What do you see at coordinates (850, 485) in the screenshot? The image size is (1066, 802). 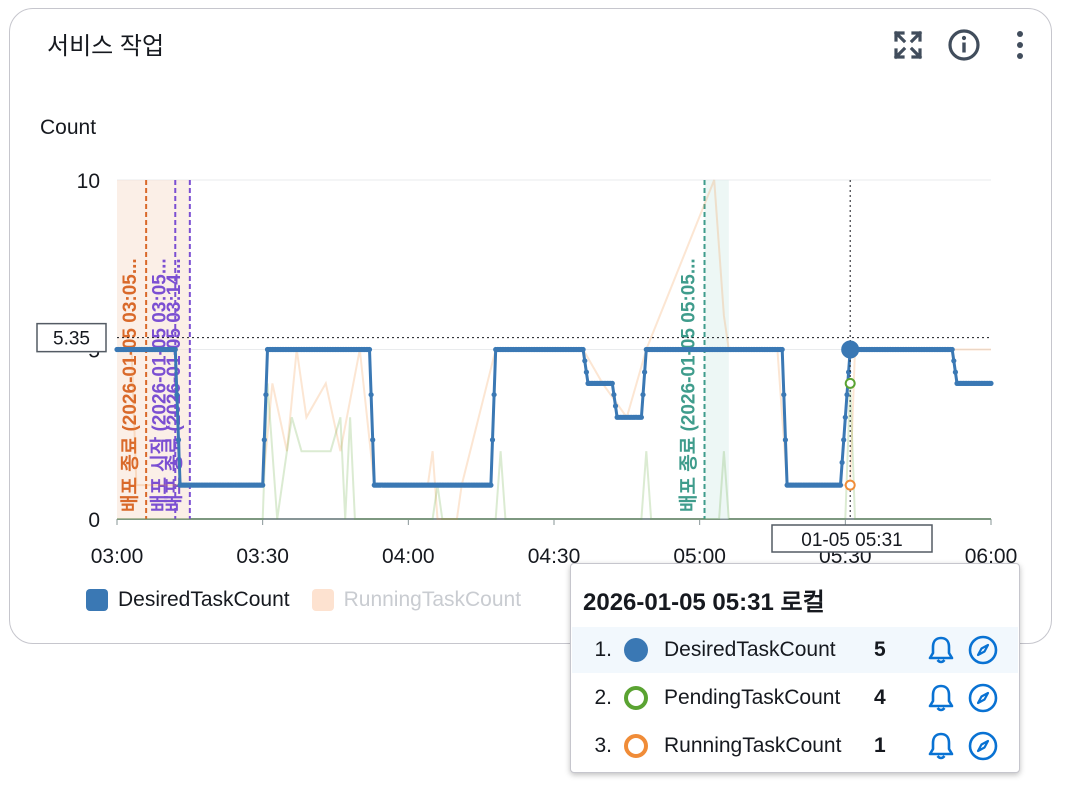 I see `hover-marker-running` at bounding box center [850, 485].